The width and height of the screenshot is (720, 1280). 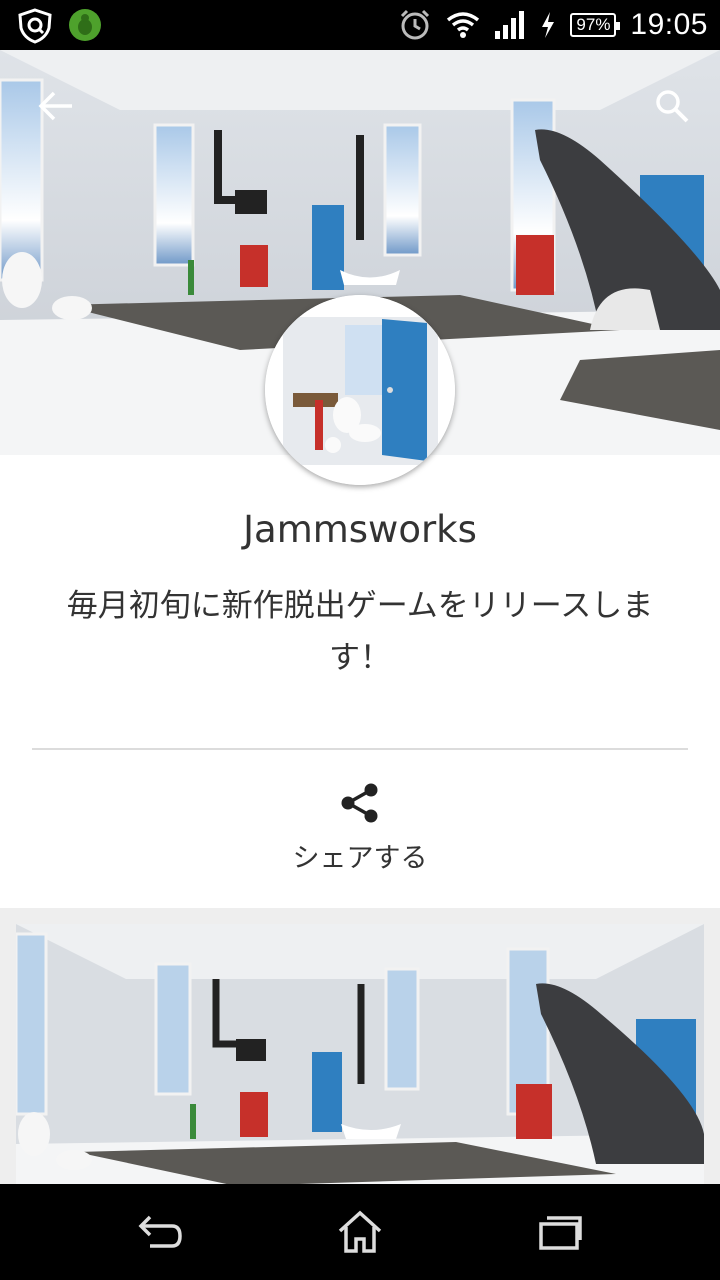 I want to click on nav-back-button, so click(x=160, y=1232).